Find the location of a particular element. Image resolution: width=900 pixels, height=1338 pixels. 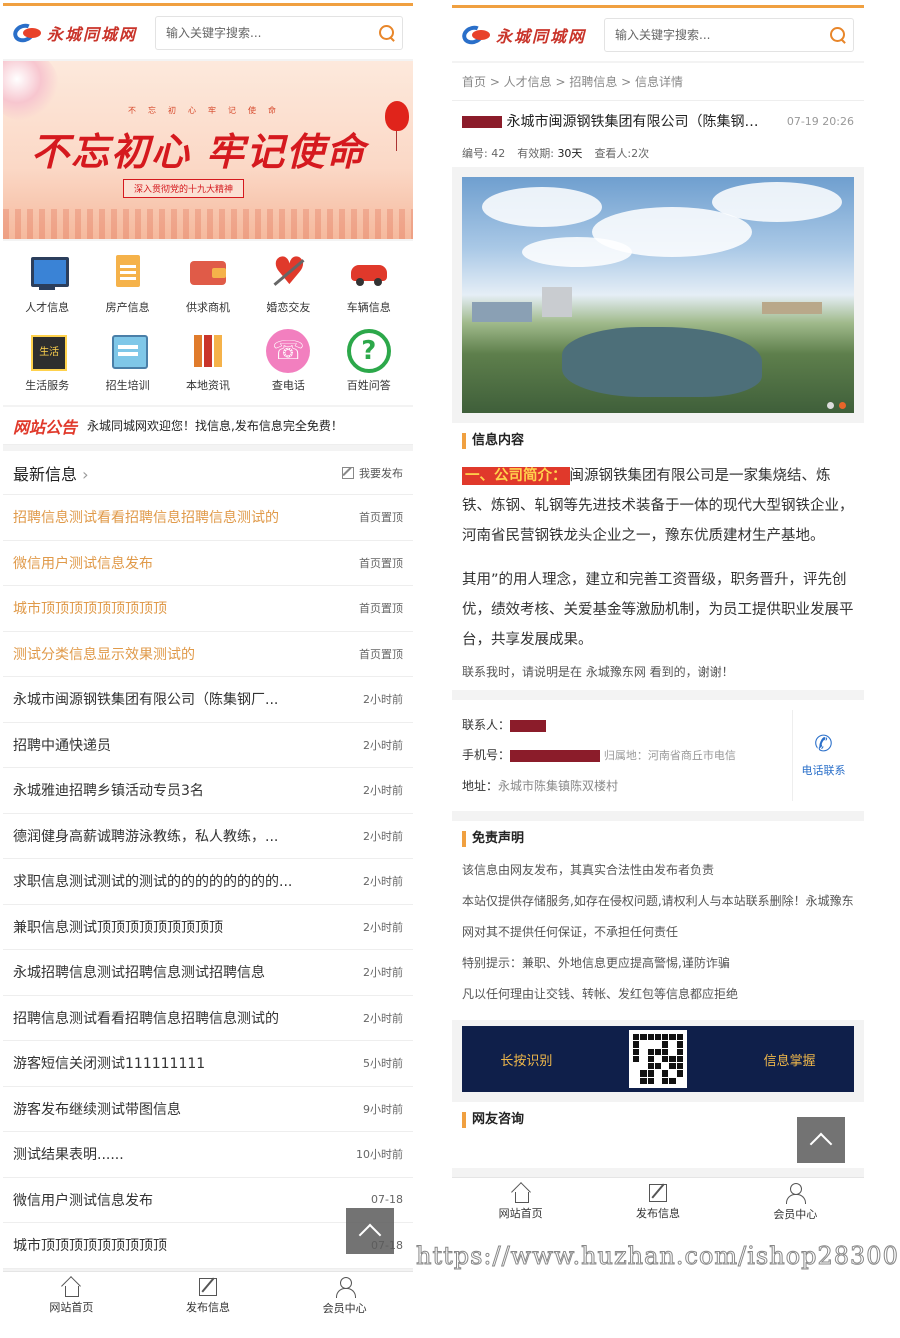

list-item: 兼职信息测试顶顶顶顶顶顶顶顶顶 2小时前 is located at coordinates (208, 927).